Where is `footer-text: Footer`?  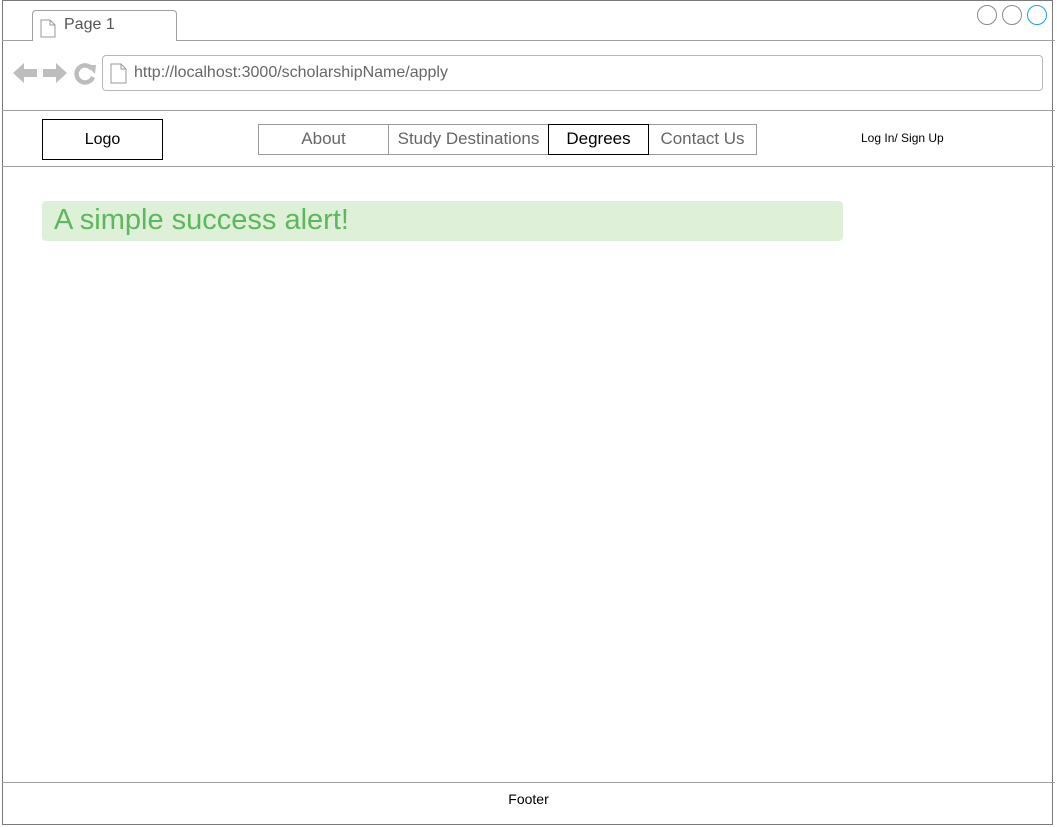
footer-text: Footer is located at coordinates (528, 799).